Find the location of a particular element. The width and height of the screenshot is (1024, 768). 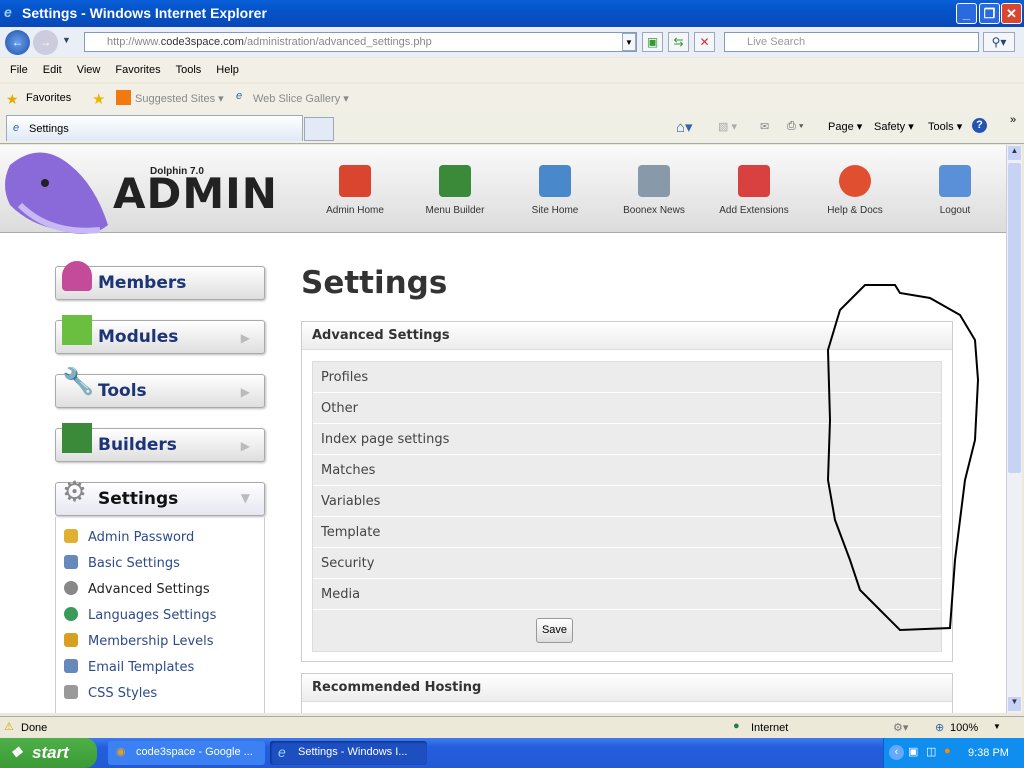

chrome-icon: ◉ is located at coordinates (121, 752).